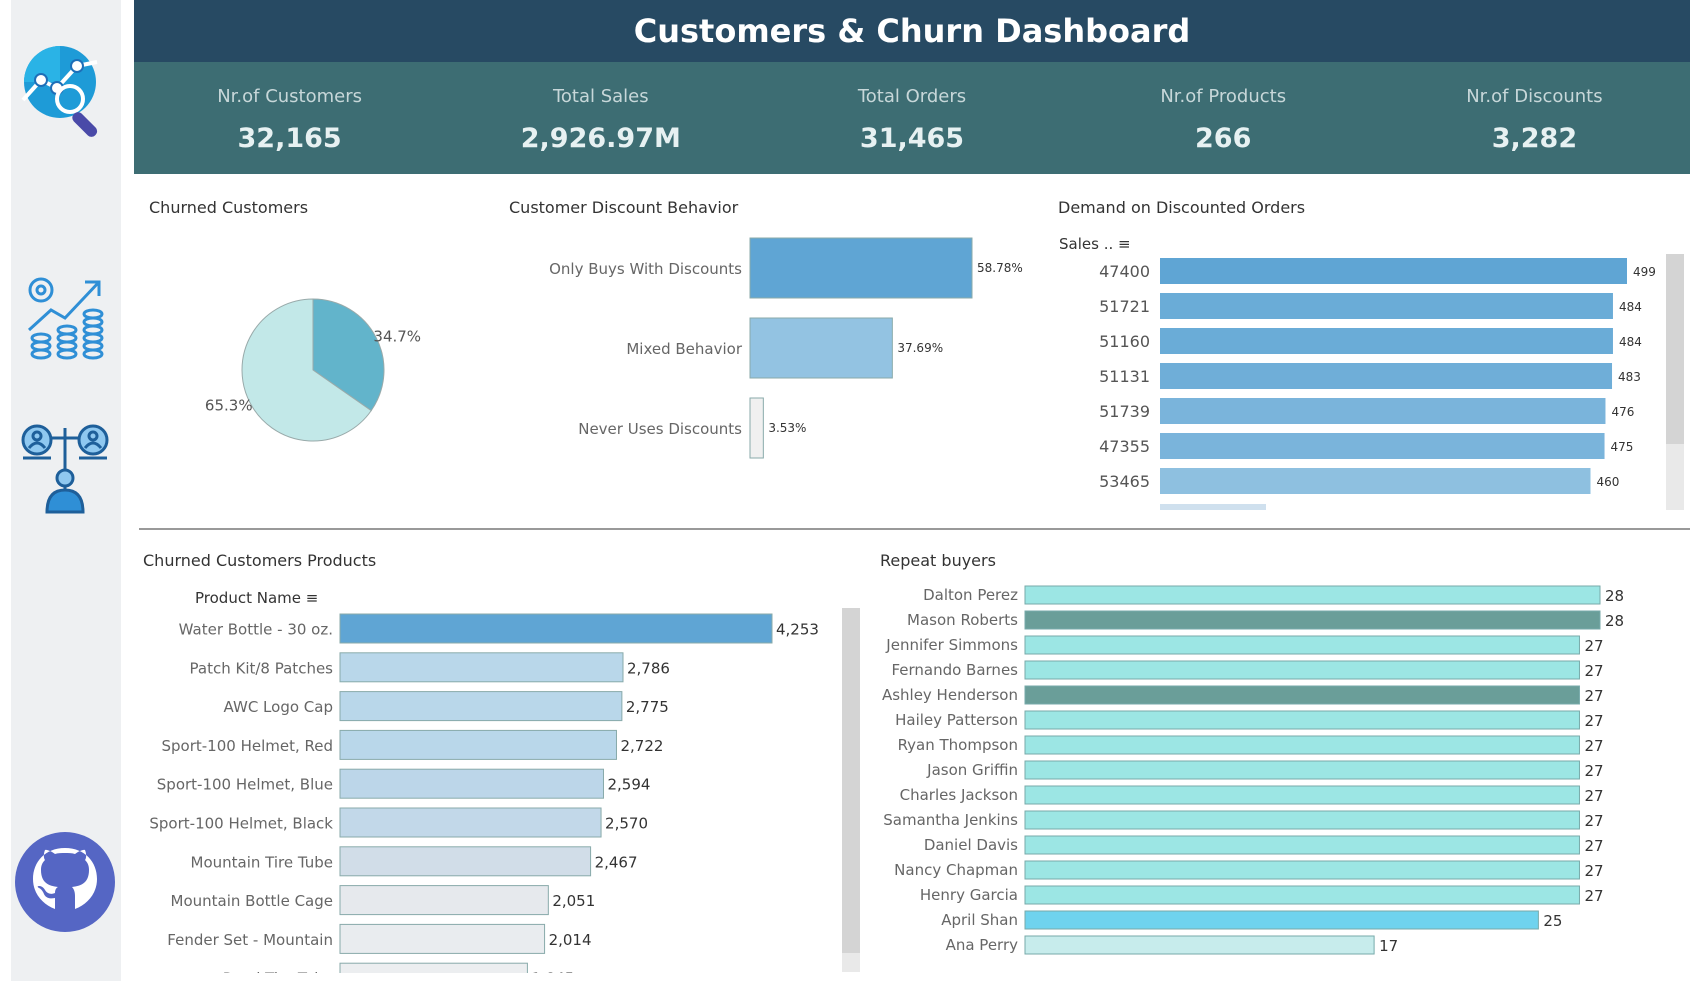 Image resolution: width=1690 pixels, height=981 pixels. I want to click on sidebar, so click(66, 490).